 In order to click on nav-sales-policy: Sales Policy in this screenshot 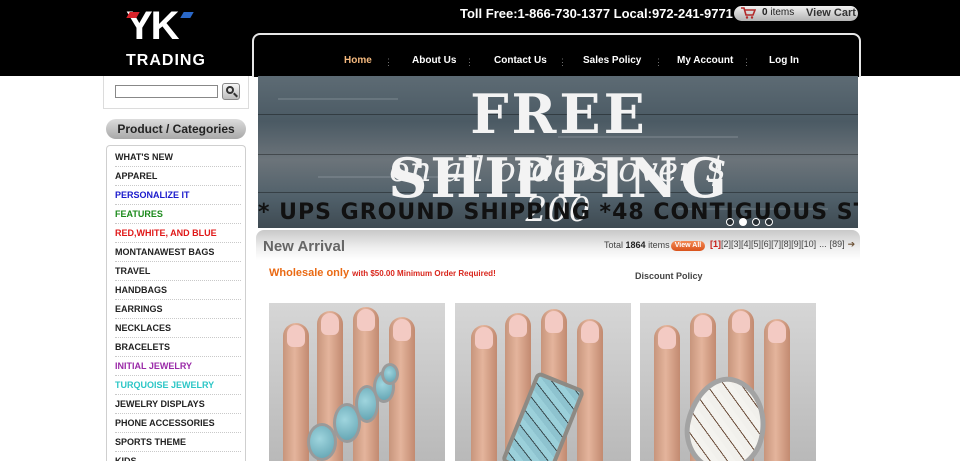, I will do `click(612, 60)`.